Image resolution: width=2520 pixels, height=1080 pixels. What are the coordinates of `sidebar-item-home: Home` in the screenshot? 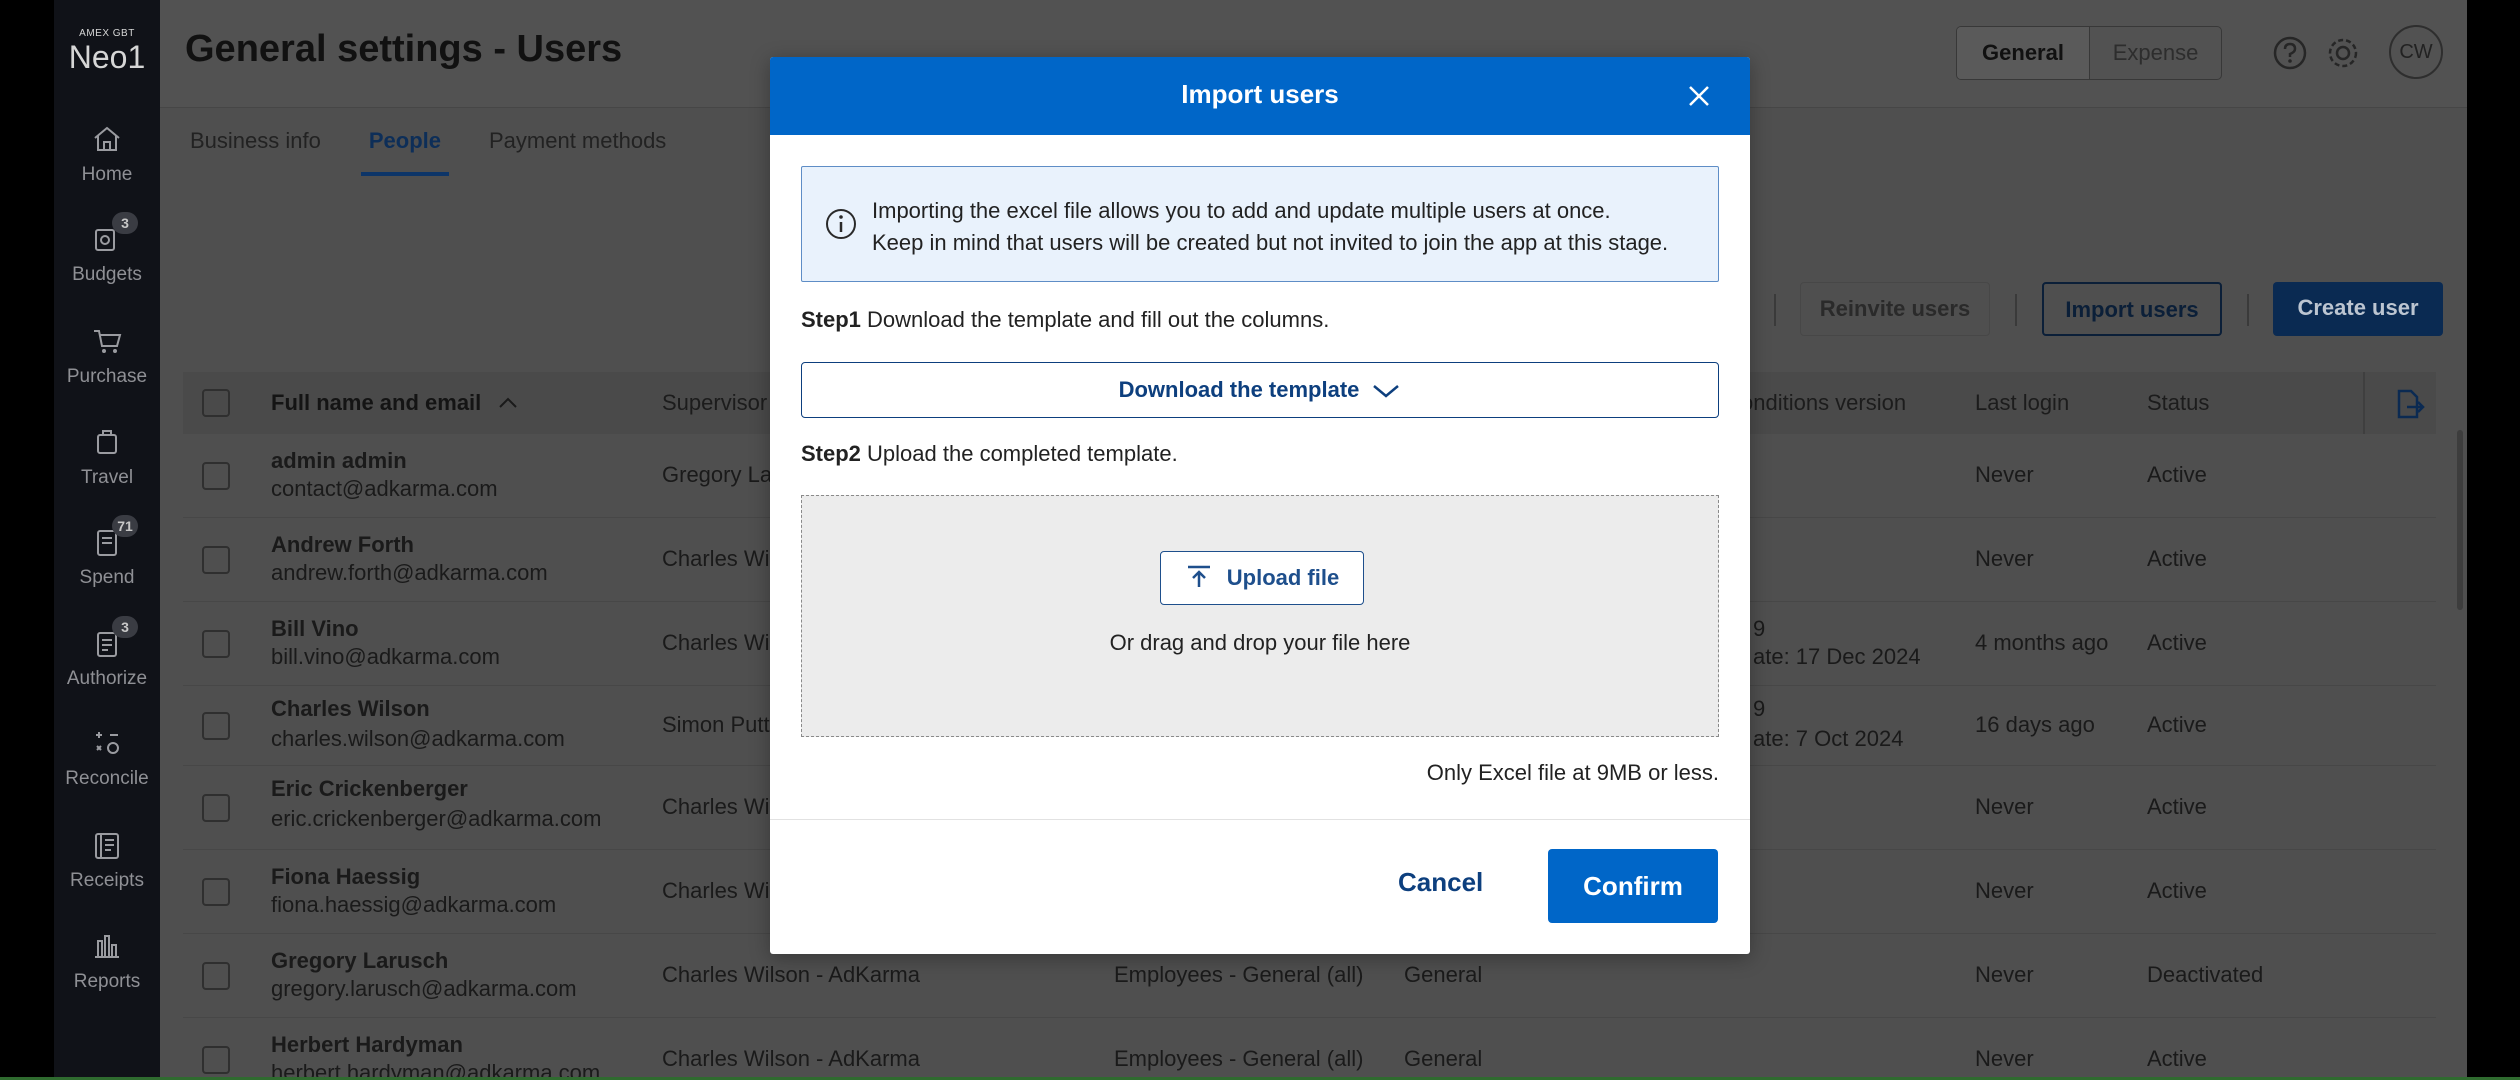 It's located at (107, 154).